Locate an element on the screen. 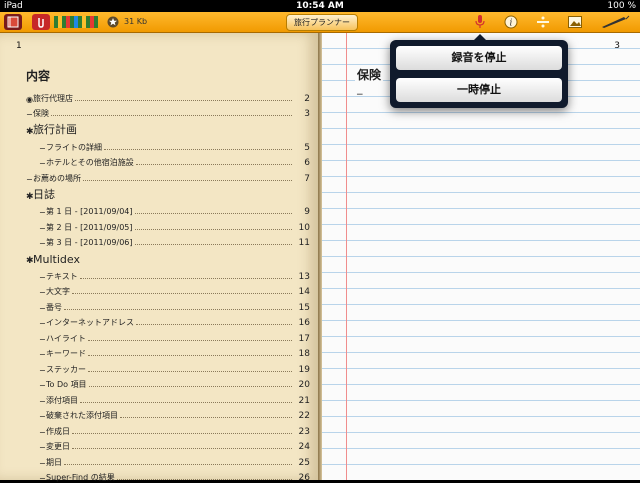 The width and height of the screenshot is (640, 483). clip-icon is located at coordinates (41, 22).